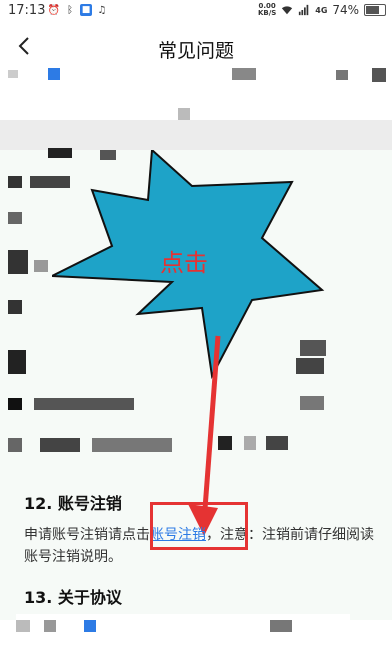 Image resolution: width=392 pixels, height=656 pixels. I want to click on faq-item-title: 13. 关于协议, so click(73, 597).